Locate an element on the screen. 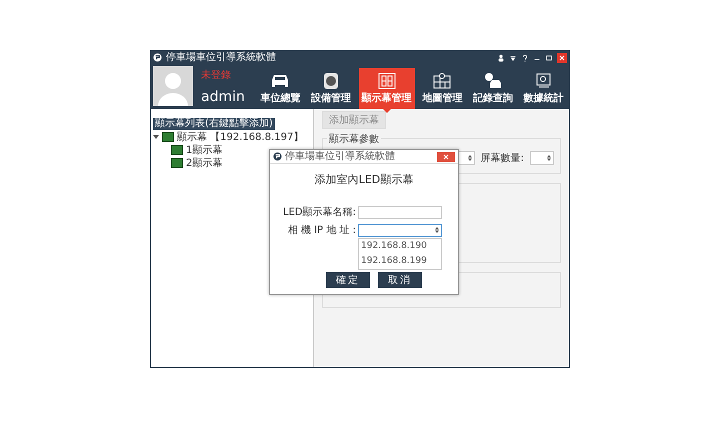 Image resolution: width=720 pixels, height=422 pixels. nav-tab: 記錄查詢 is located at coordinates (493, 88).